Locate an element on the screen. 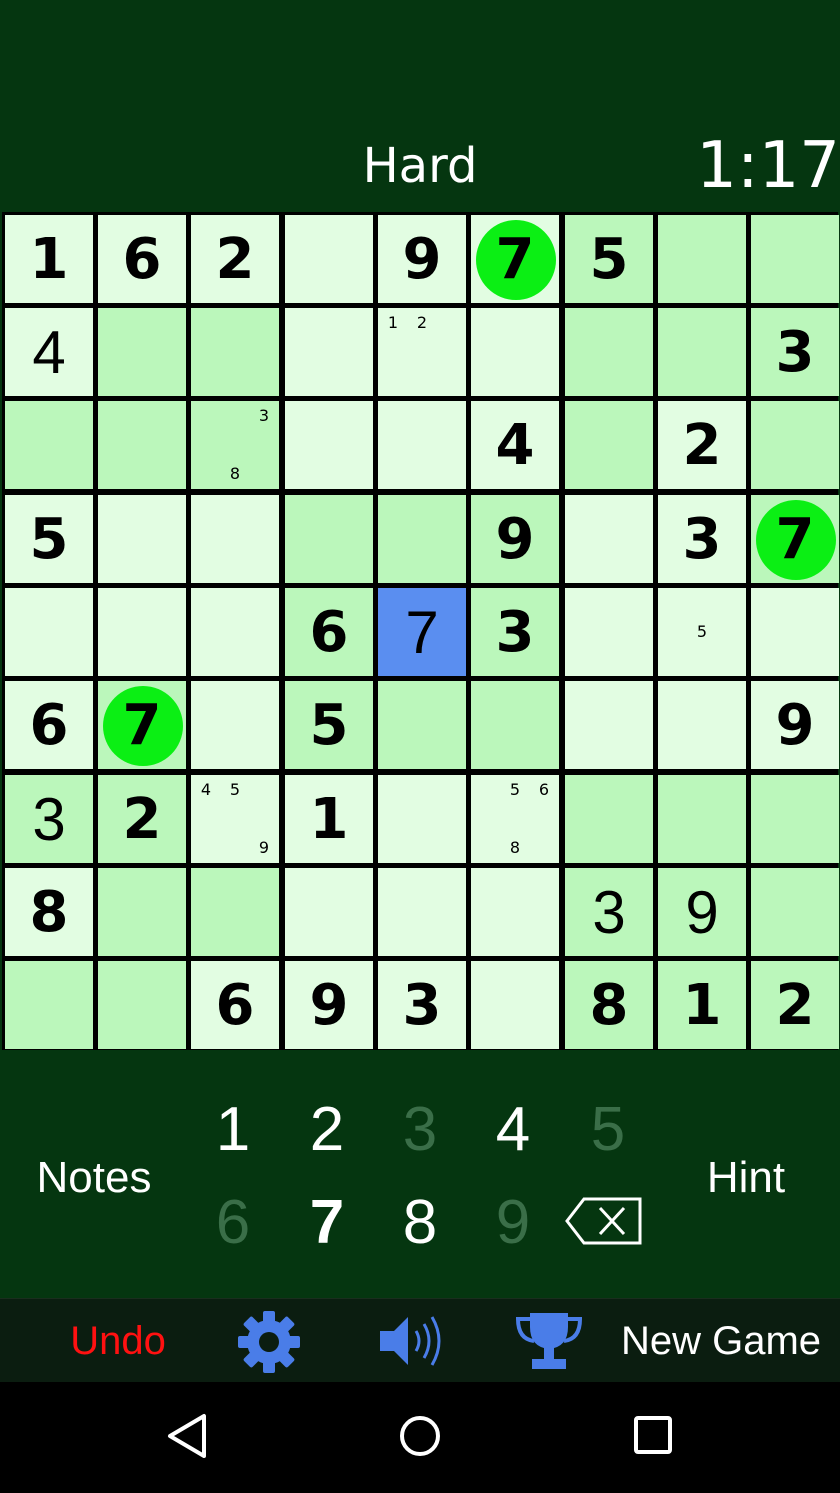 This screenshot has height=1493, width=840. hint-button: Hint is located at coordinates (746, 1178).